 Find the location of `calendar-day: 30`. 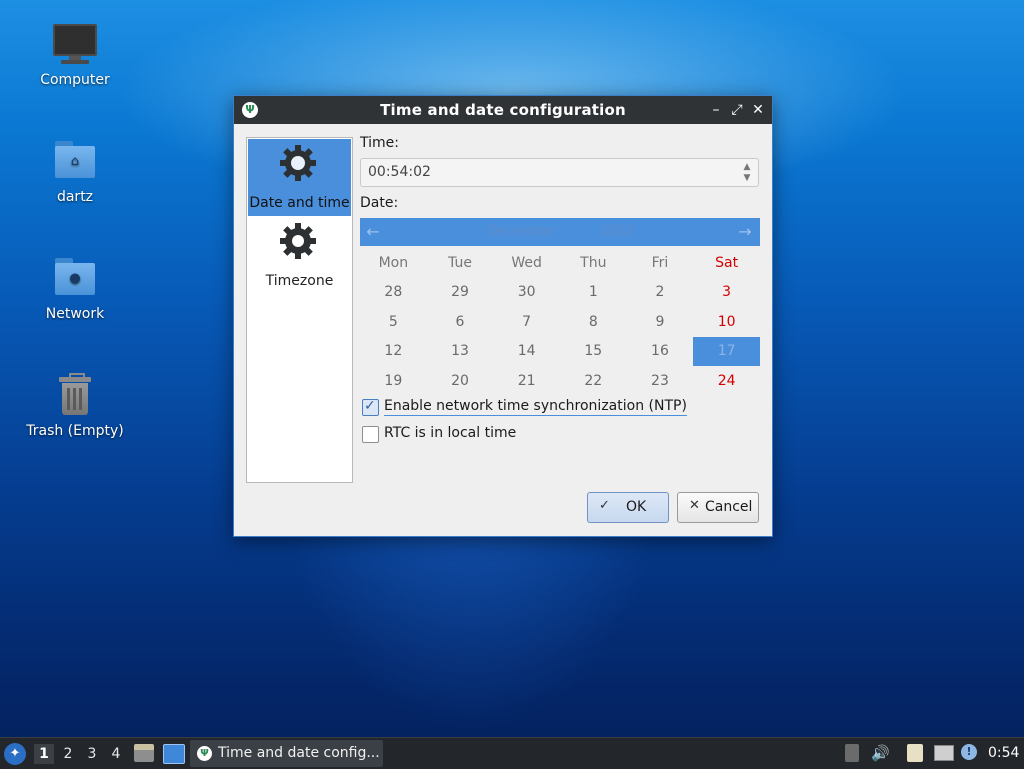

calendar-day: 30 is located at coordinates (526, 293).